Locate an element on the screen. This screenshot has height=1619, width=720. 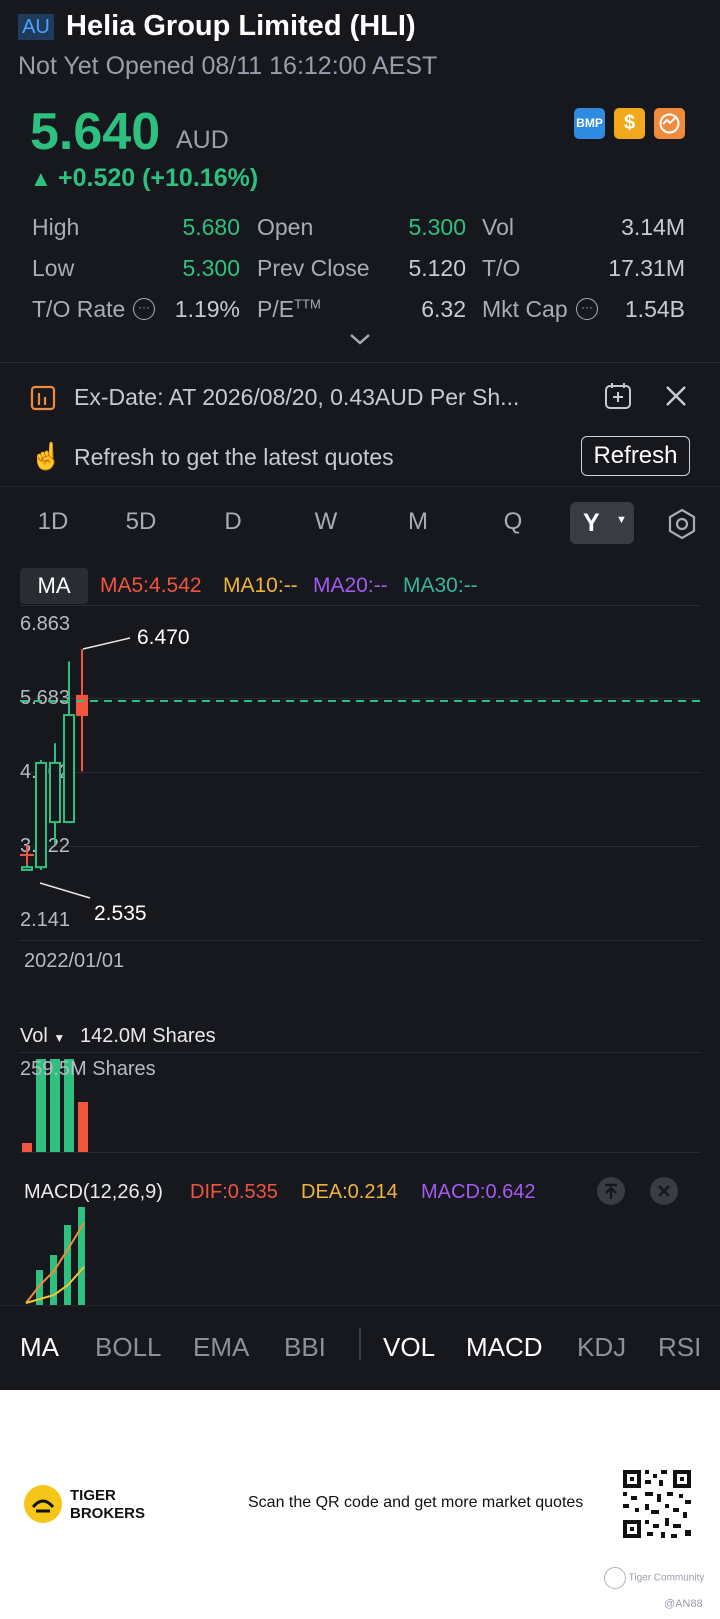
market-status: Not Yet Opened 08/11 16:12:00 AEST is located at coordinates (228, 66).